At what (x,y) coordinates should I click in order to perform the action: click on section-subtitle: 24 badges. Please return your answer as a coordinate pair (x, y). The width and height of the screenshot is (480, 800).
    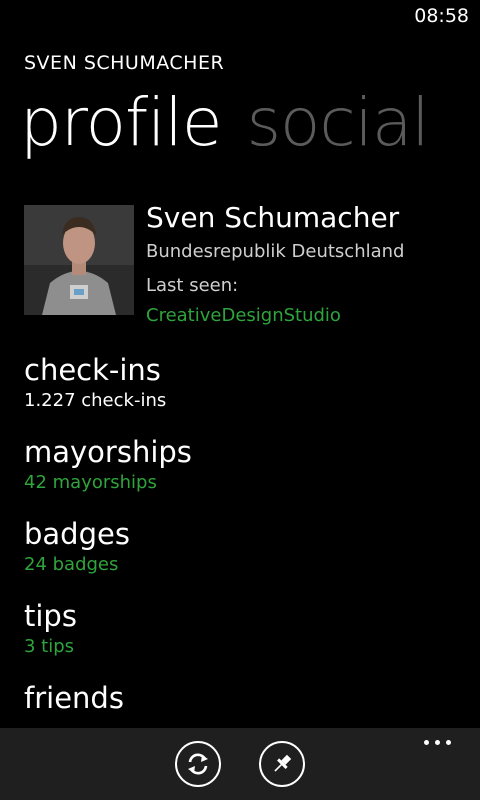
    Looking at the image, I should click on (71, 564).